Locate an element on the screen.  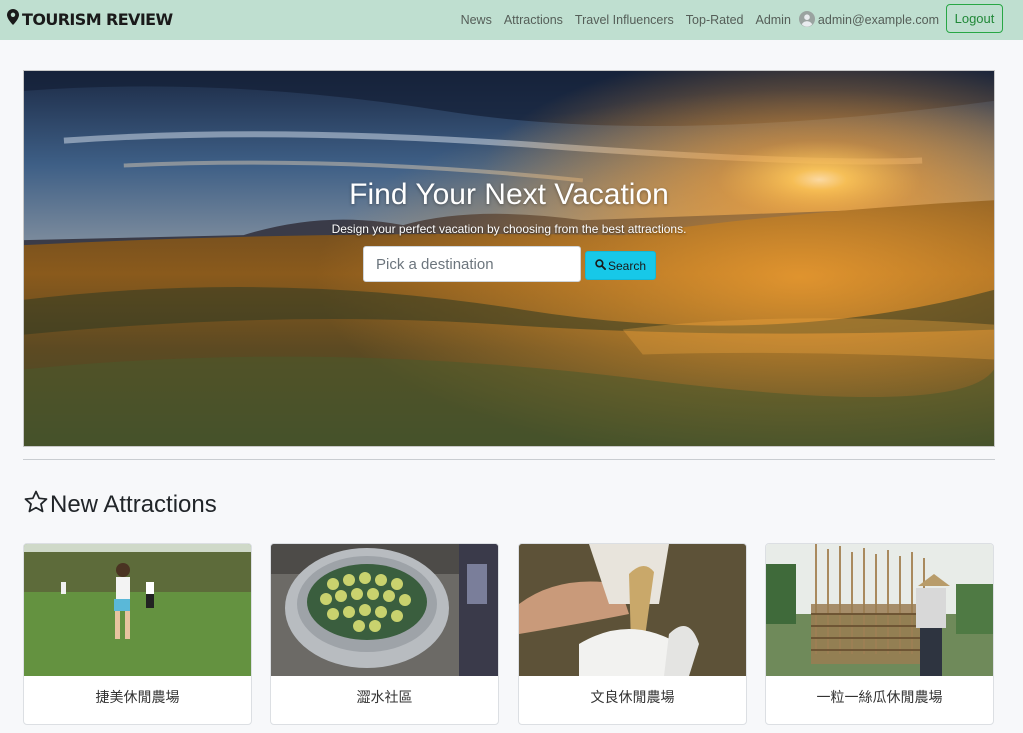
search-button-label: Search is located at coordinates (627, 265).